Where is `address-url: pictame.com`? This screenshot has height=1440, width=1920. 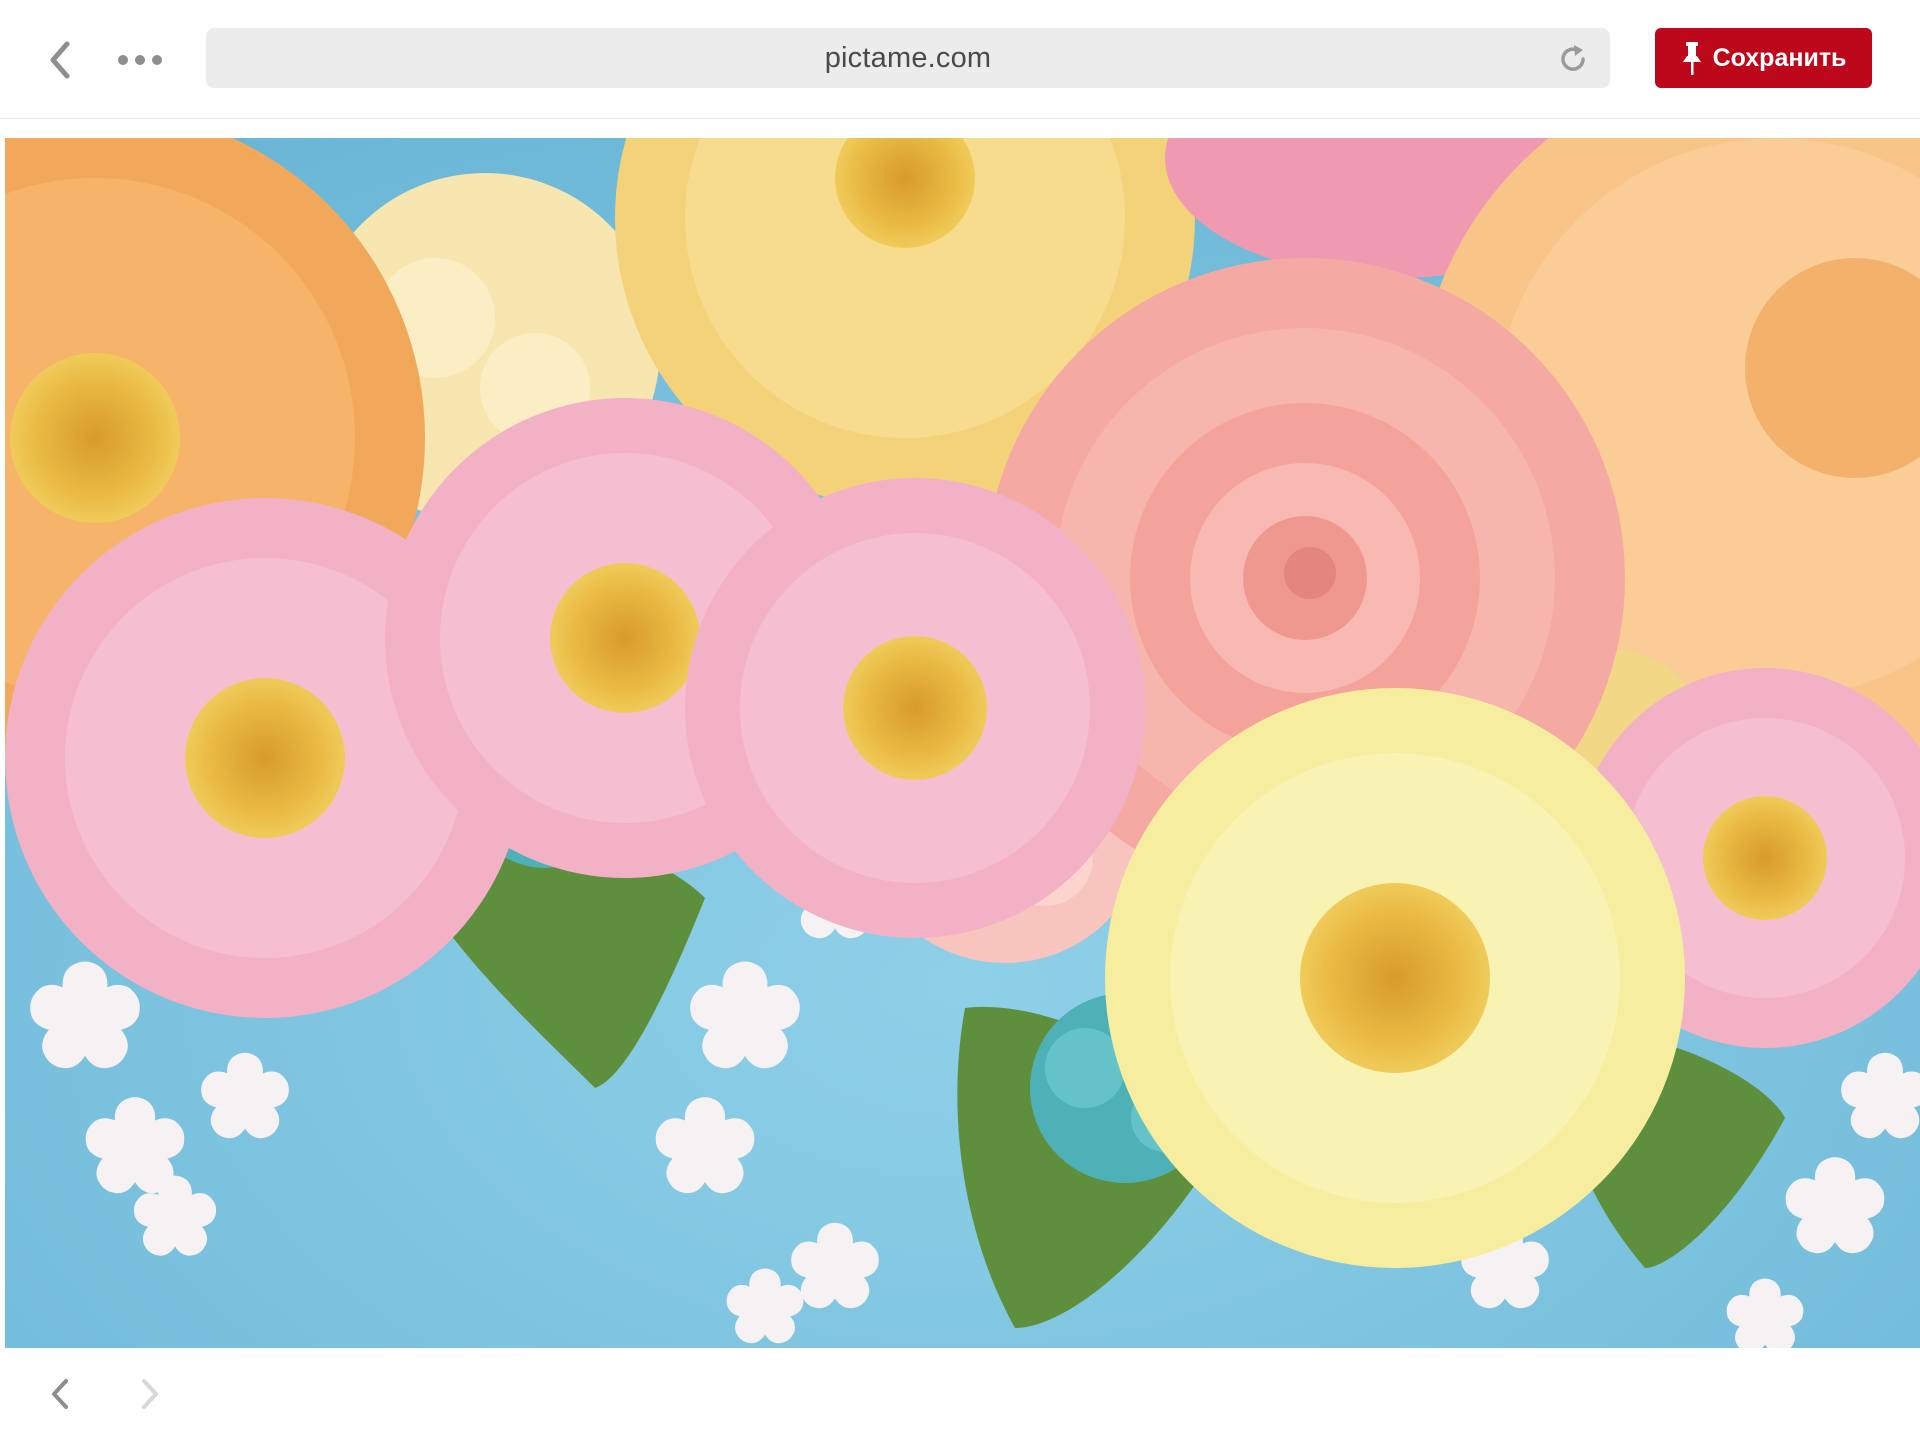
address-url: pictame.com is located at coordinates (908, 57).